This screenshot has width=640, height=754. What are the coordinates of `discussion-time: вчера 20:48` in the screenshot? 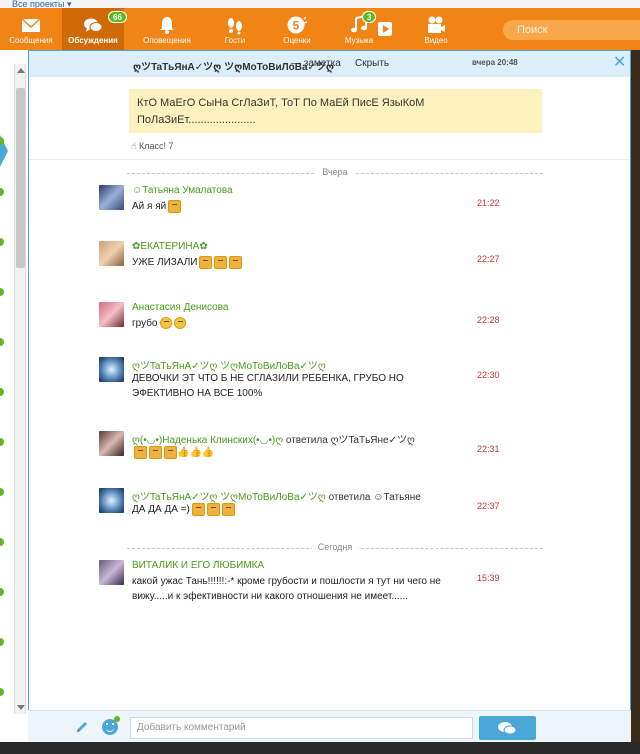 It's located at (495, 62).